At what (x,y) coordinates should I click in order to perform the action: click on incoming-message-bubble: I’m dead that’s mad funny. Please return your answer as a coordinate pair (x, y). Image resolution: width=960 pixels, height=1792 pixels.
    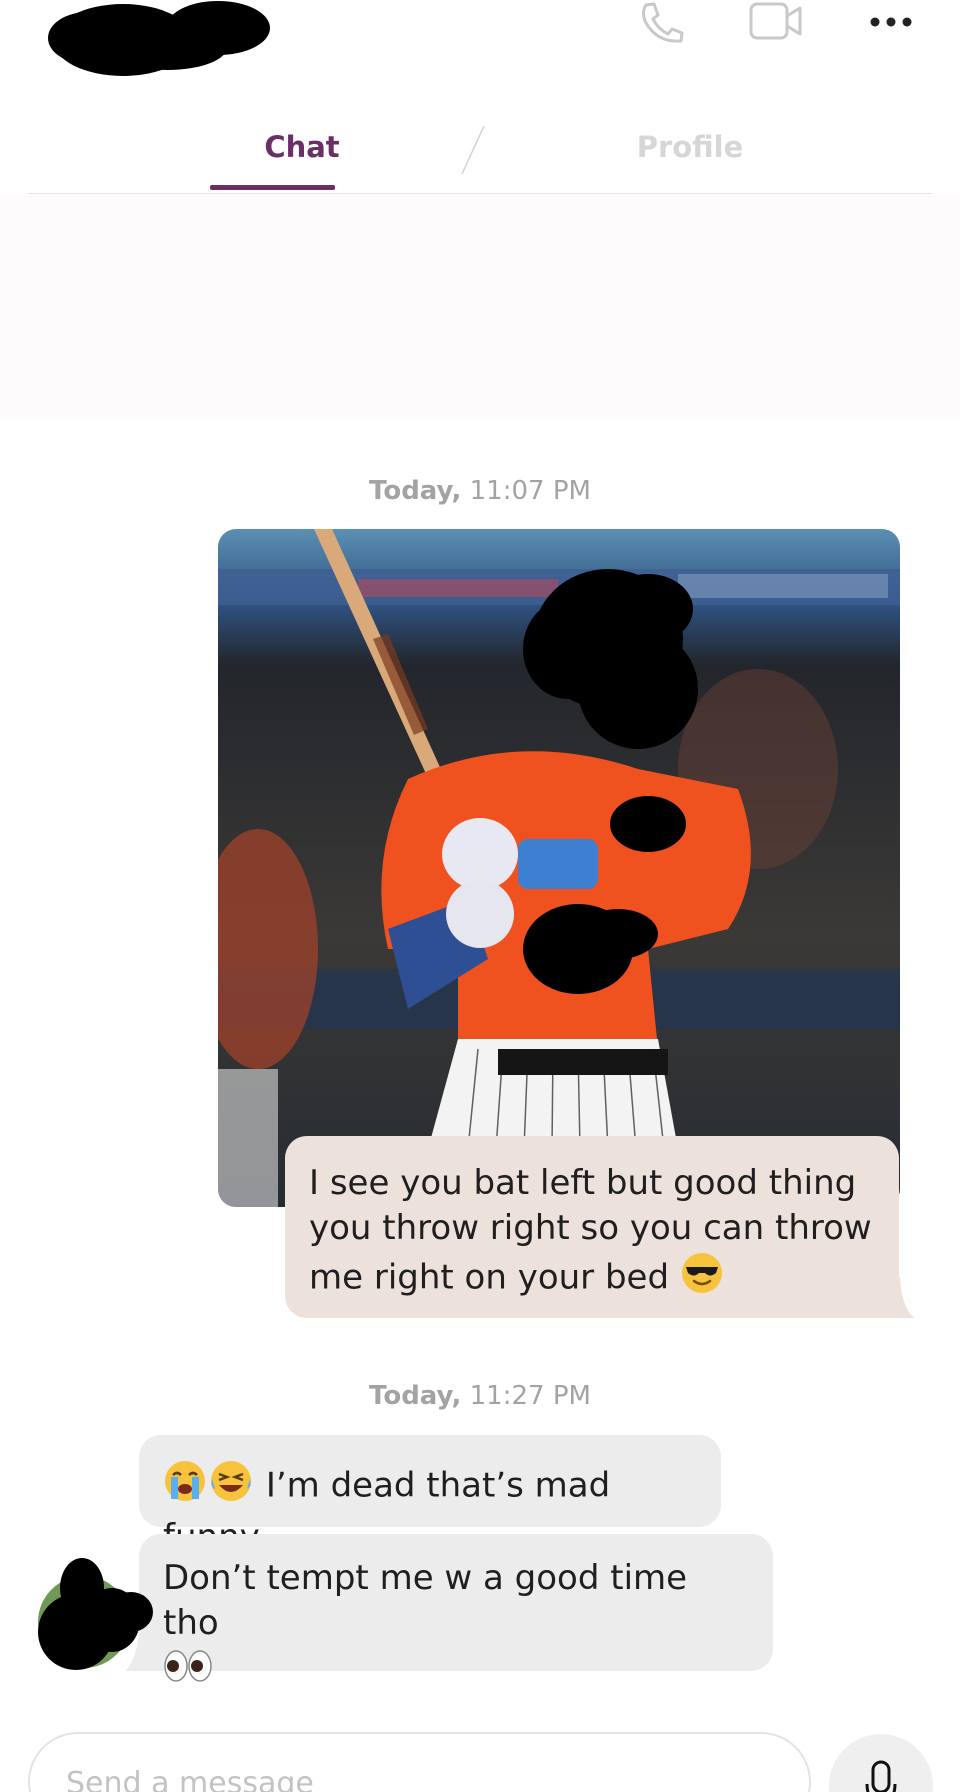
    Looking at the image, I should click on (430, 1496).